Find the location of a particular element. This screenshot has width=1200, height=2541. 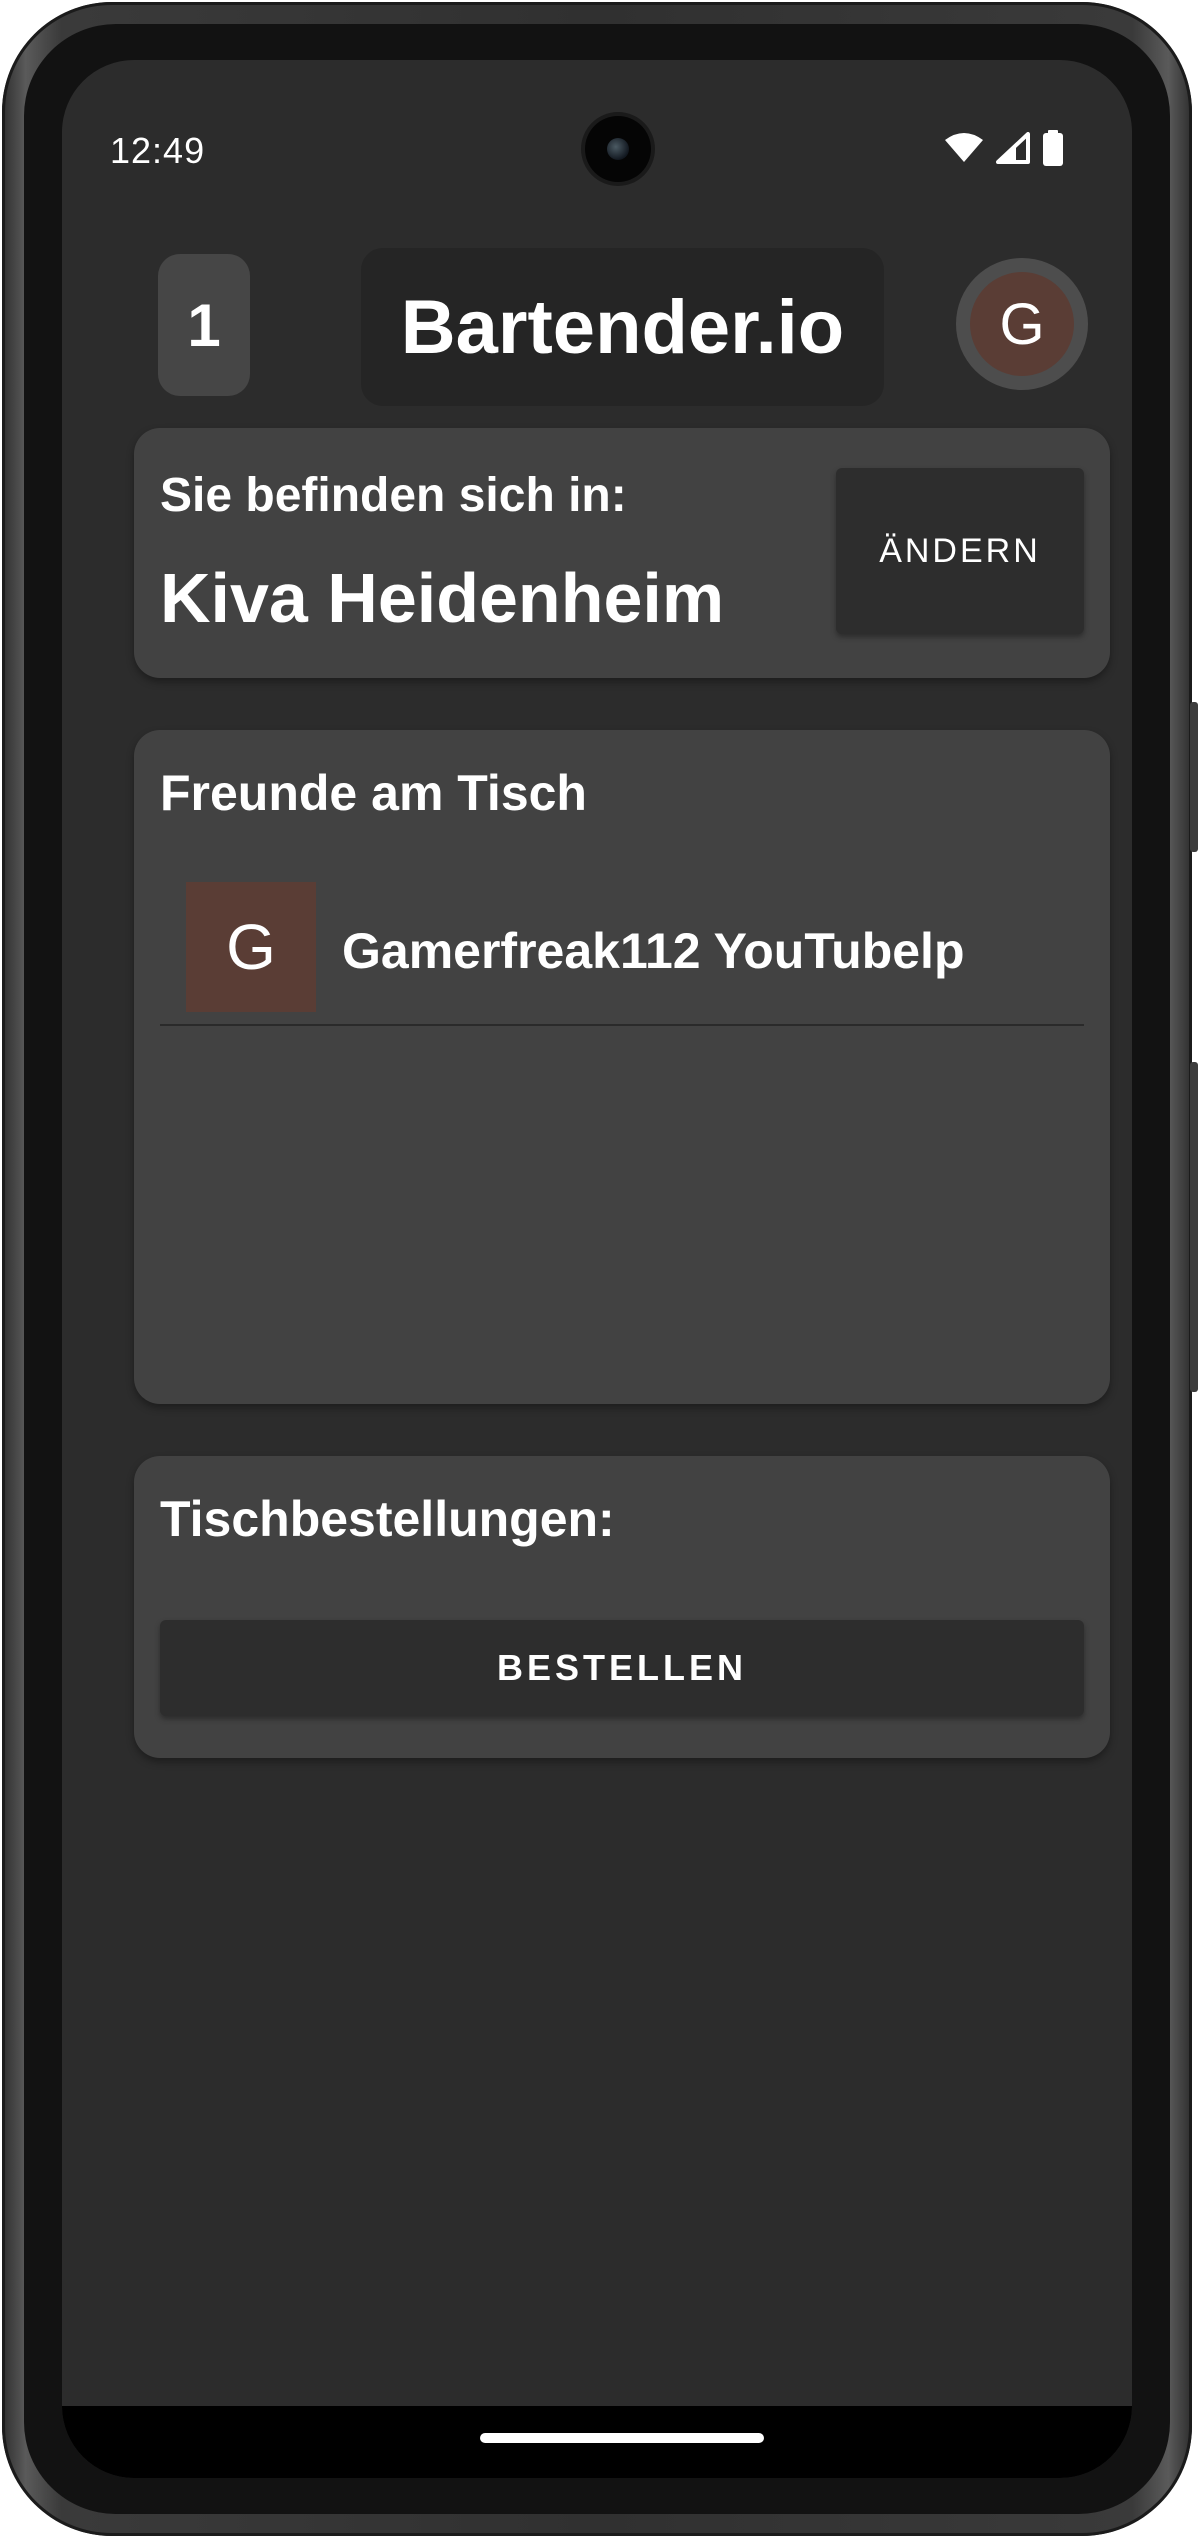

location-name: Kiva Heidenheim is located at coordinates (442, 598).